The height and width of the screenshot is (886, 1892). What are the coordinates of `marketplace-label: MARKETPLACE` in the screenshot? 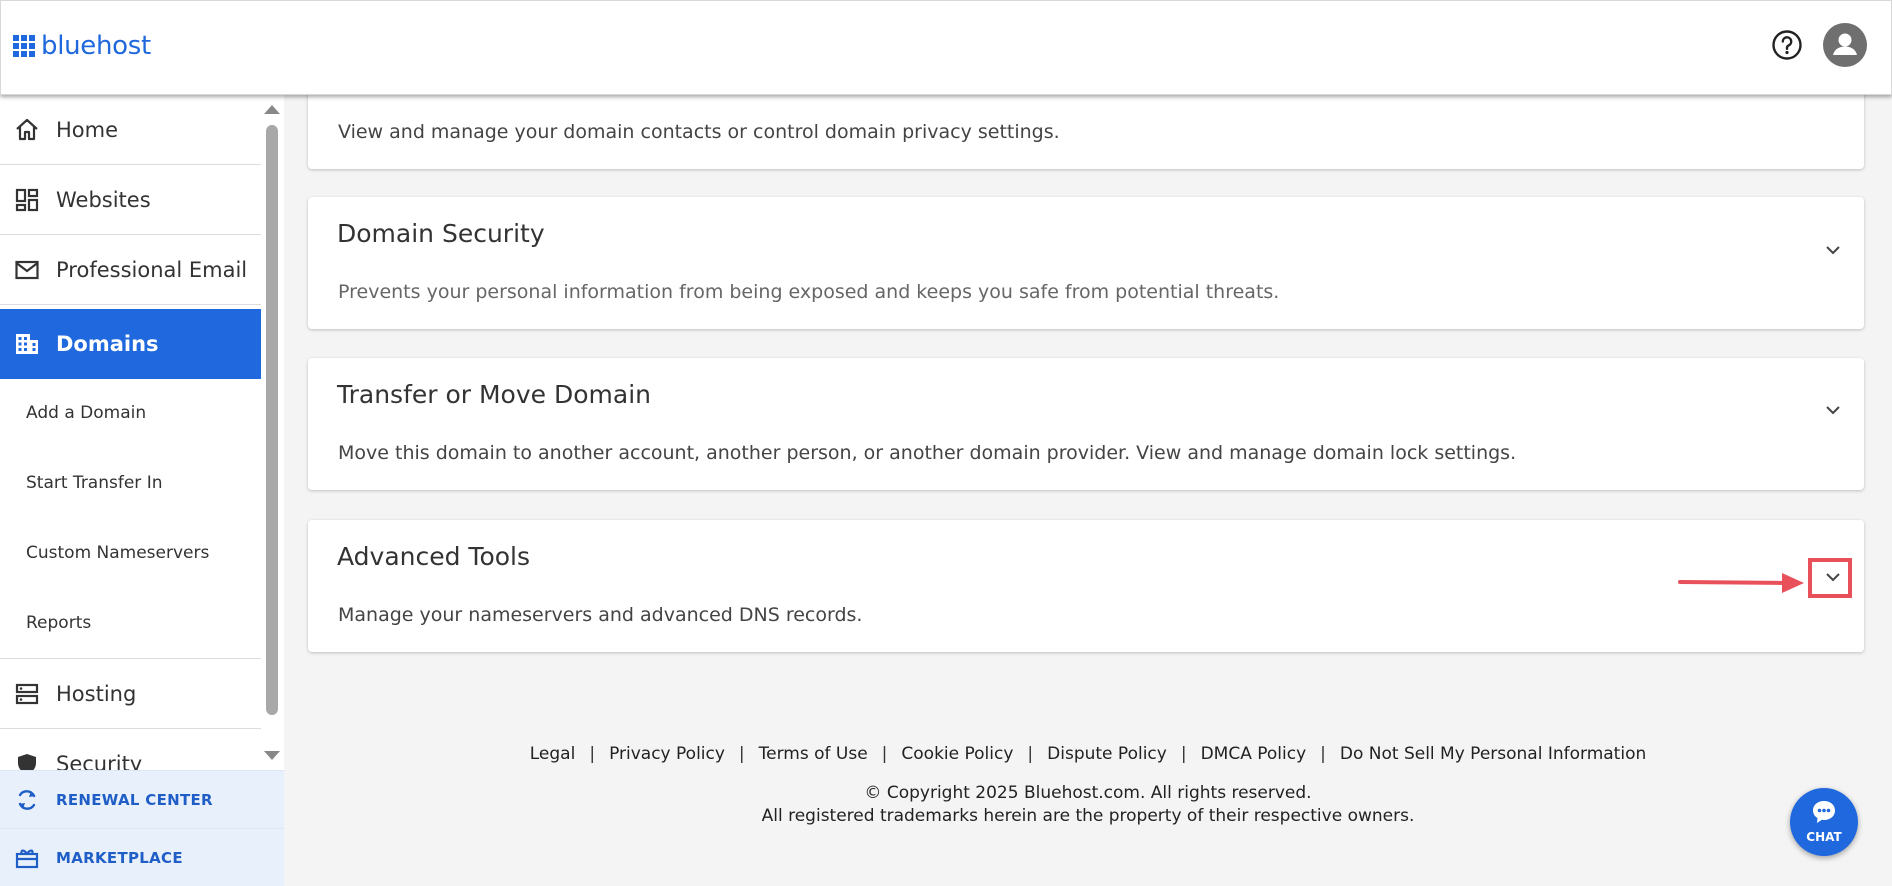 It's located at (119, 857).